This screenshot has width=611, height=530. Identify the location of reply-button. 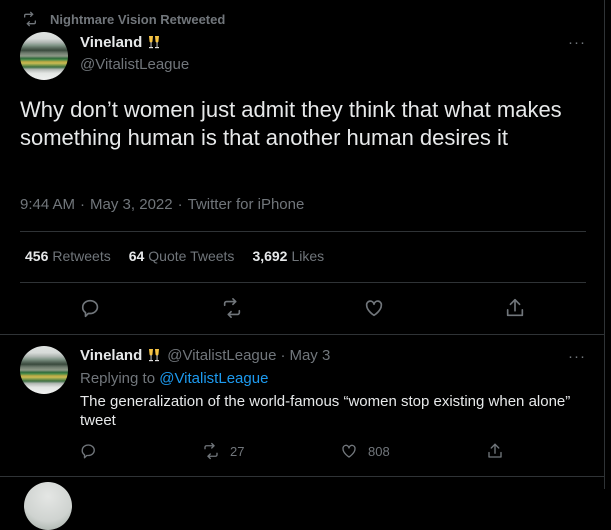
(94, 451).